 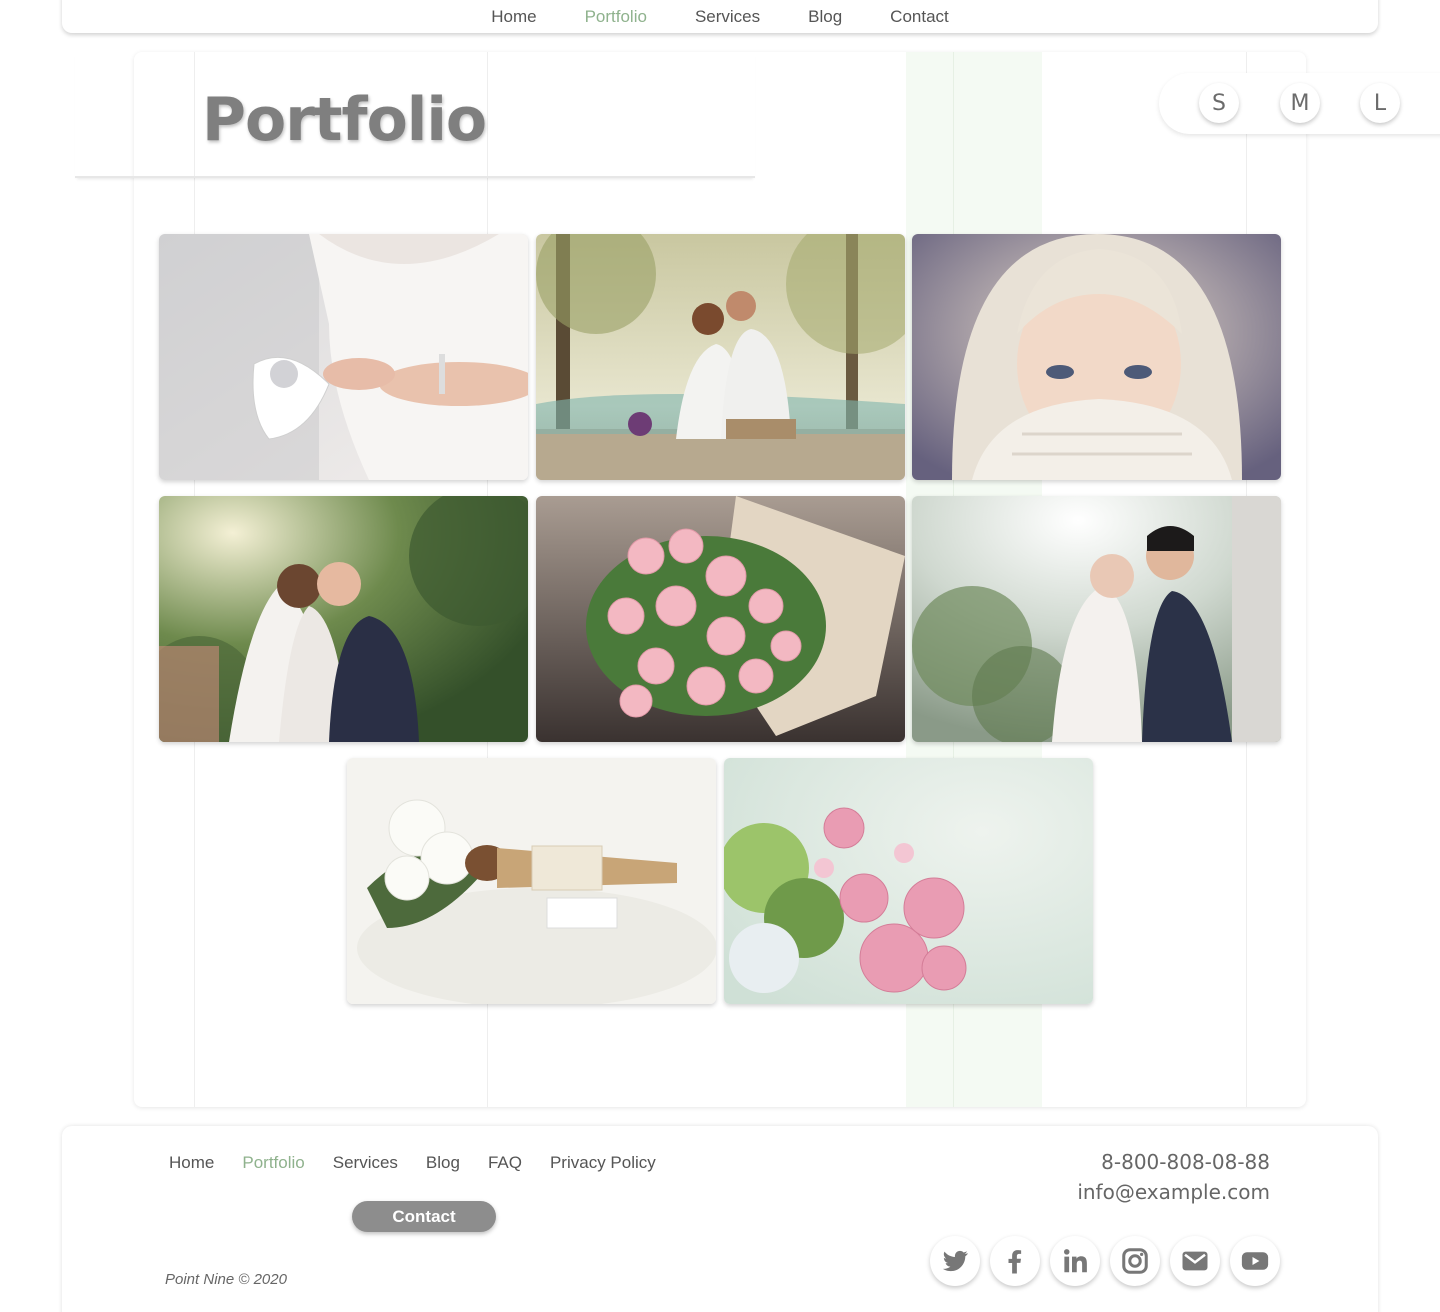 I want to click on gallery-photo-couple-kiss, so click(x=1096, y=619).